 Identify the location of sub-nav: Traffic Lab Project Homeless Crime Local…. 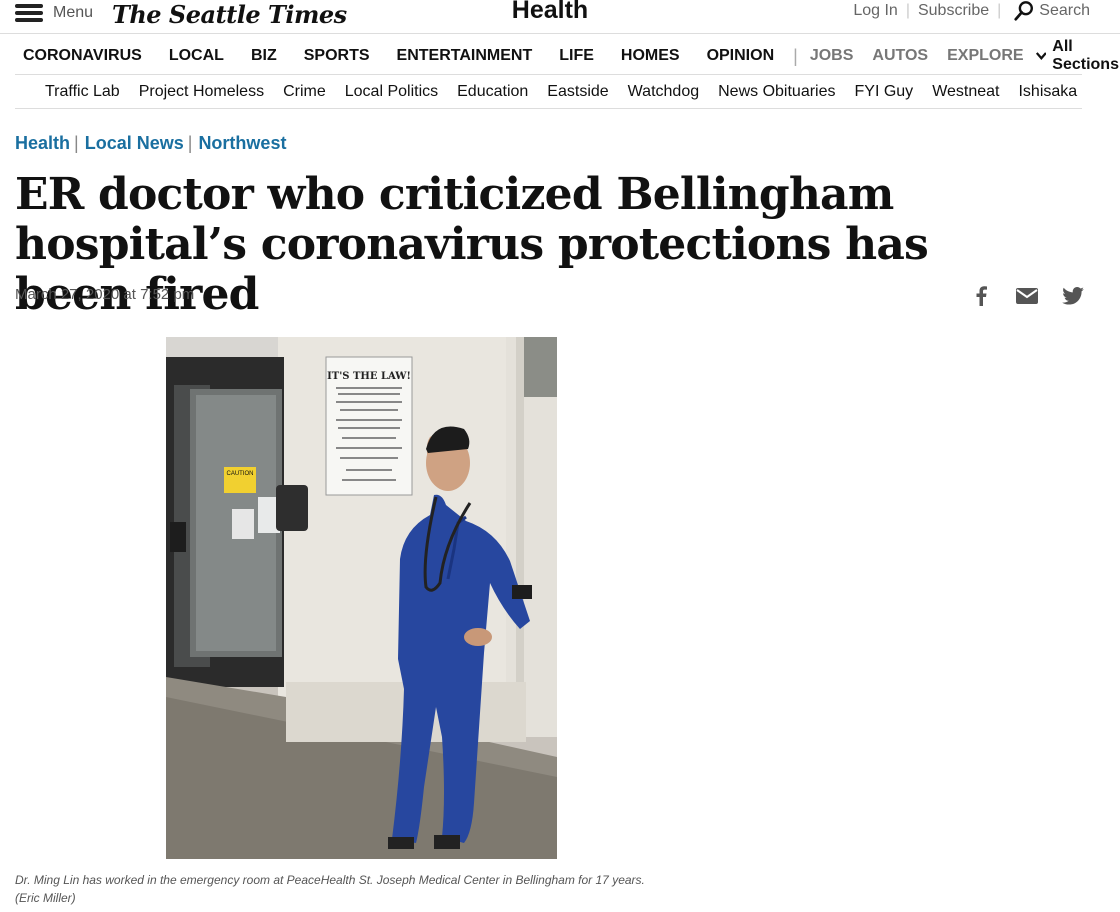
(548, 92).